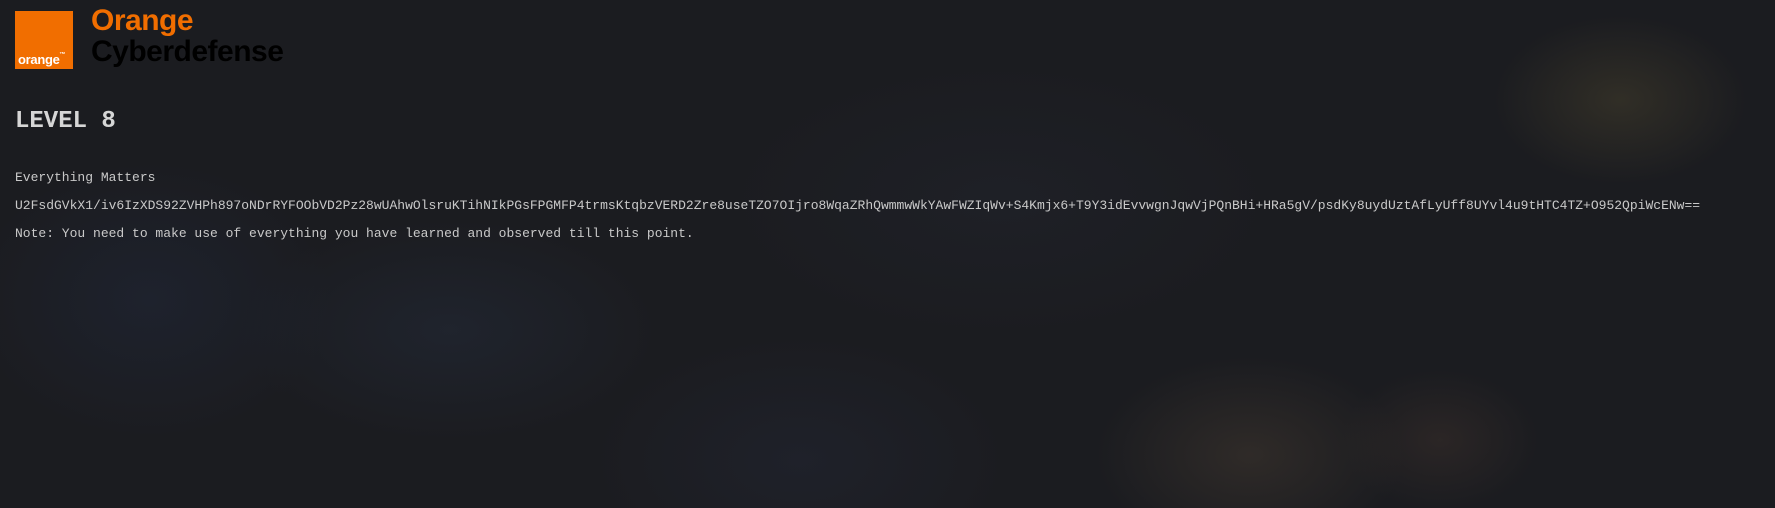  I want to click on challenge-subtitle: Everything Matters, so click(85, 177).